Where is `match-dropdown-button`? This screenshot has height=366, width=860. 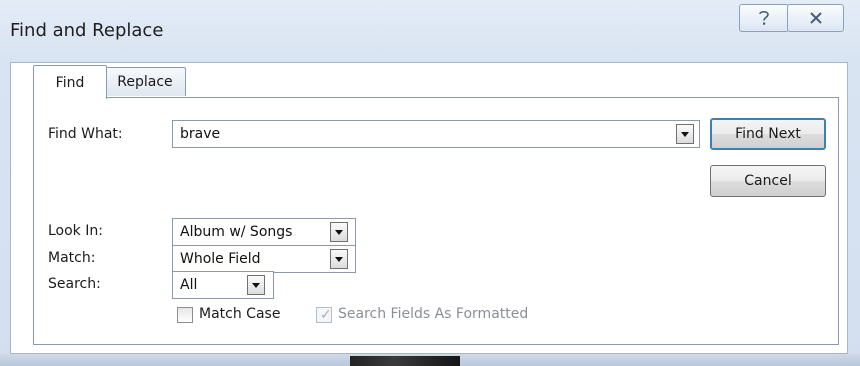
match-dropdown-button is located at coordinates (339, 259).